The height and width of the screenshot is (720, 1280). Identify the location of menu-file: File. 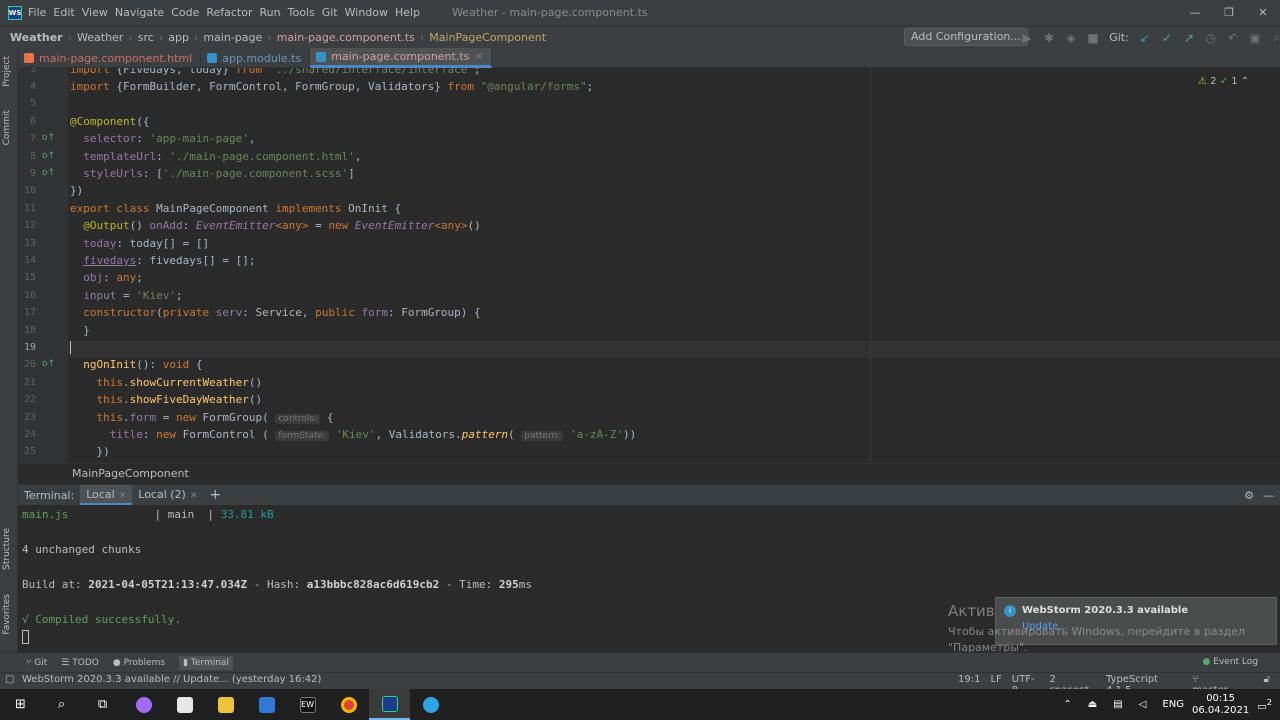
(40, 12).